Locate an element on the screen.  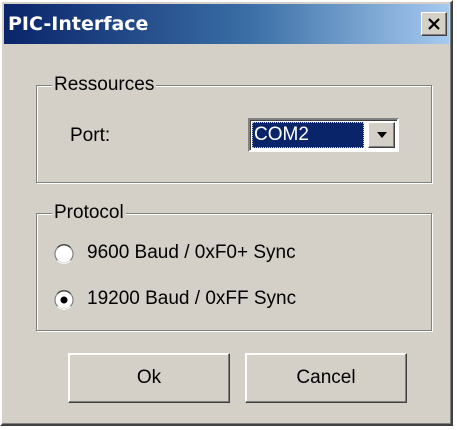
protocol-option-19200: 19200 Baud / 0xFF Sync is located at coordinates (204, 300).